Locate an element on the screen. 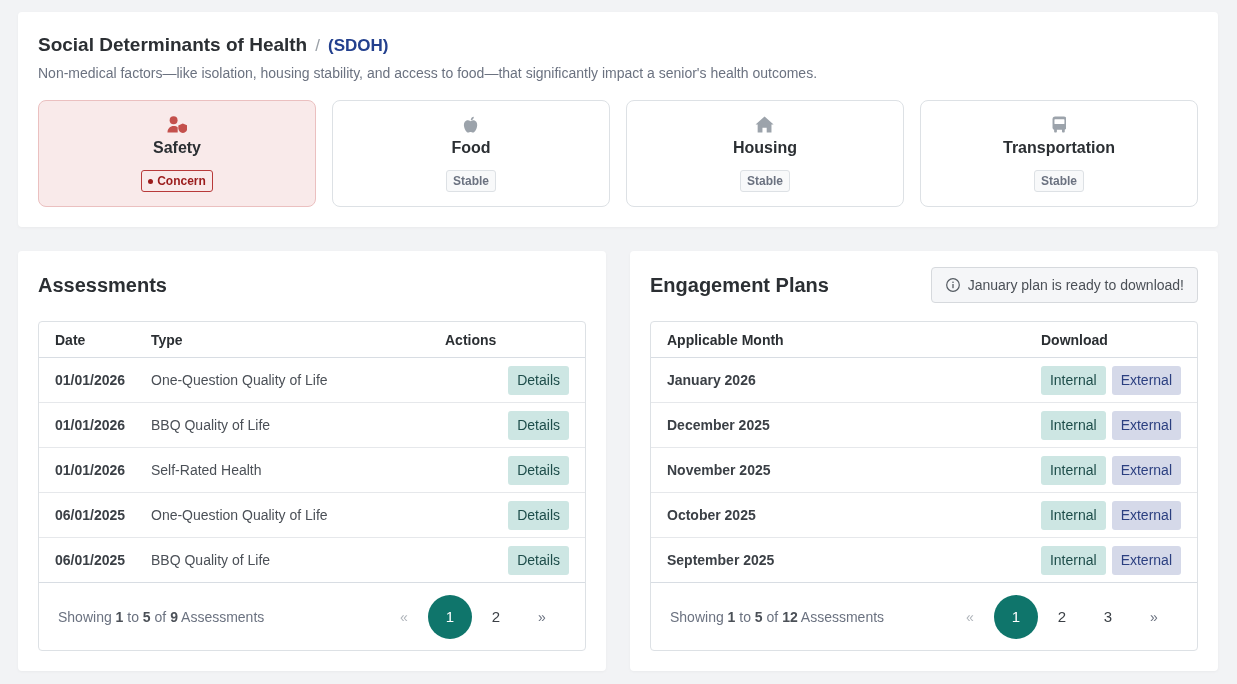  column-header: Date is located at coordinates (70, 339).